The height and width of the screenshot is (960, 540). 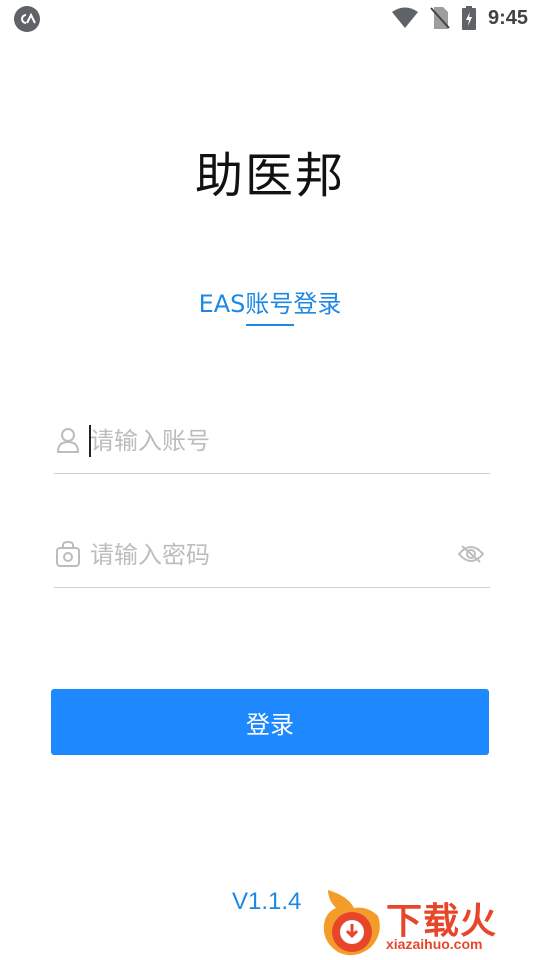 I want to click on wifi-icon, so click(x=404, y=17).